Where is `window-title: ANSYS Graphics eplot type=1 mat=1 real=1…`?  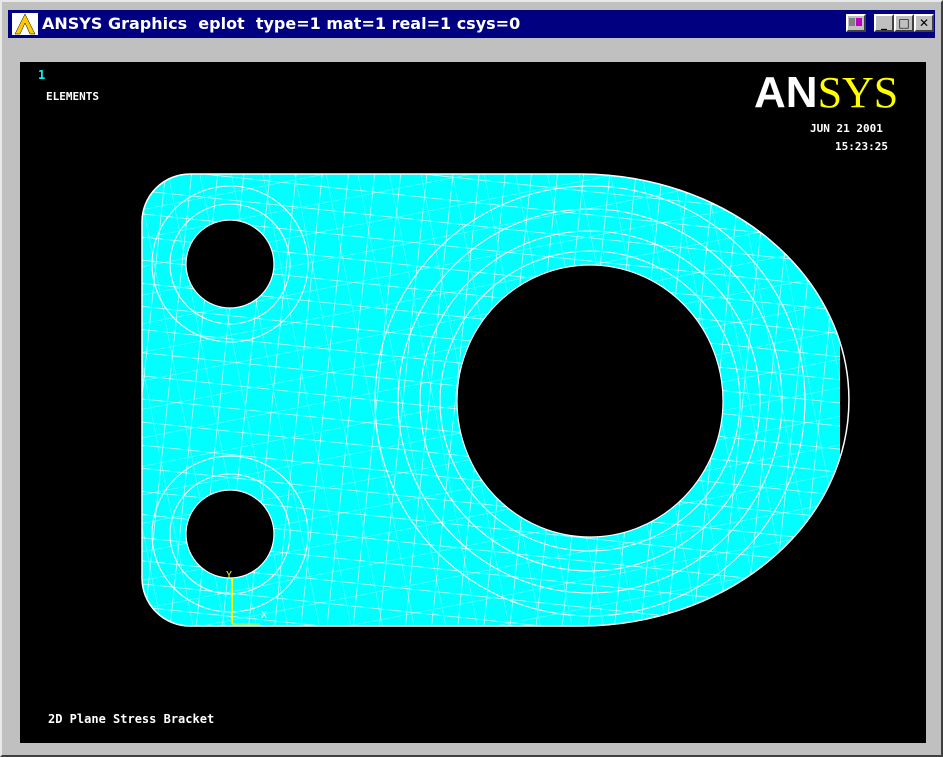
window-title: ANSYS Graphics eplot type=1 mat=1 real=1… is located at coordinates (281, 23).